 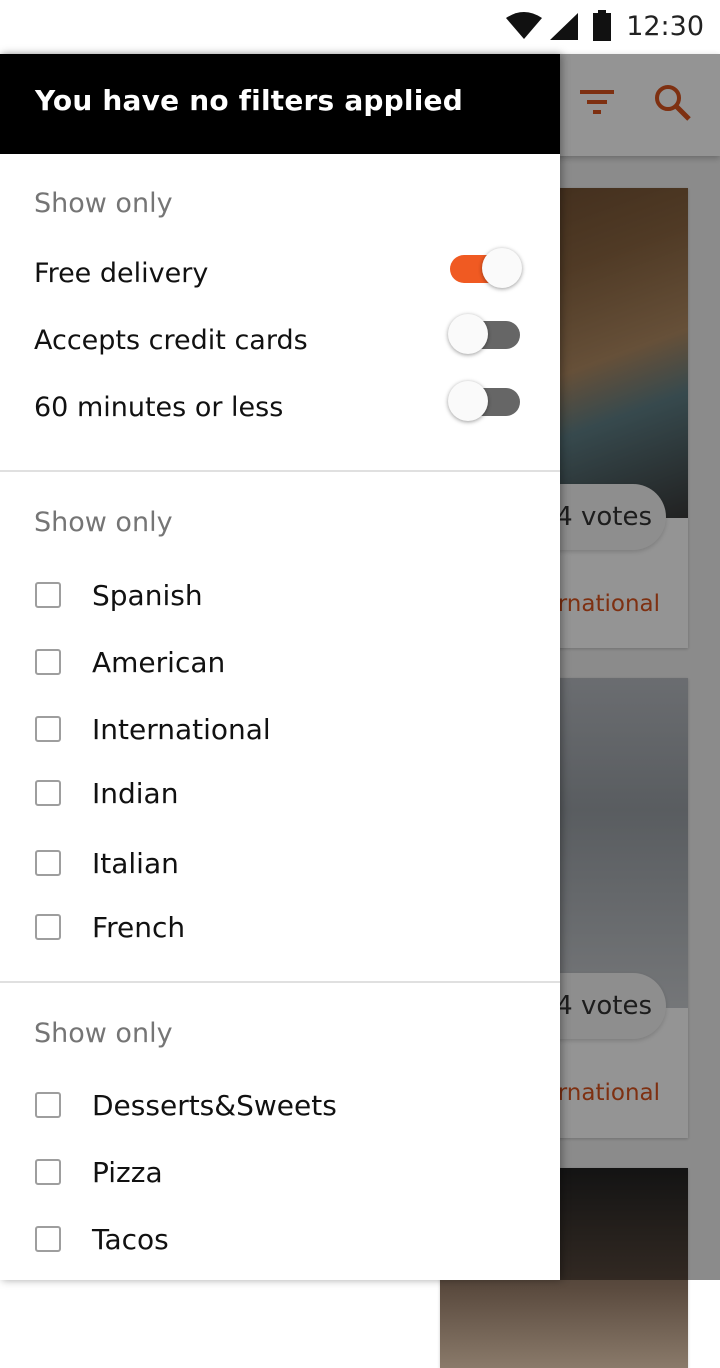 What do you see at coordinates (249, 100) in the screenshot?
I see `filter-status-title: You have no filters applied` at bounding box center [249, 100].